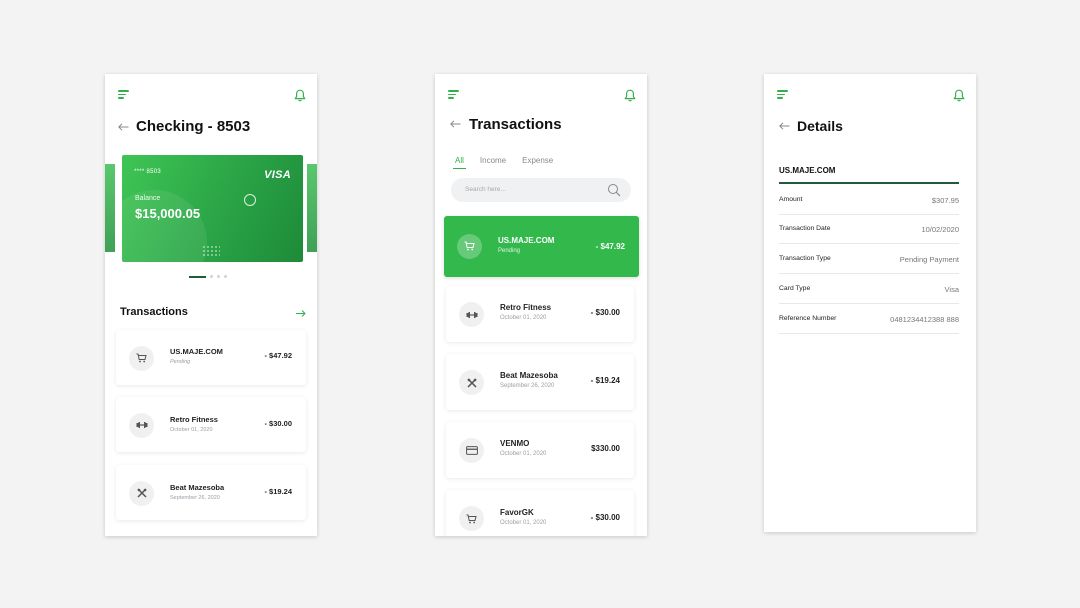  I want to click on prev-card-peek, so click(110, 208).